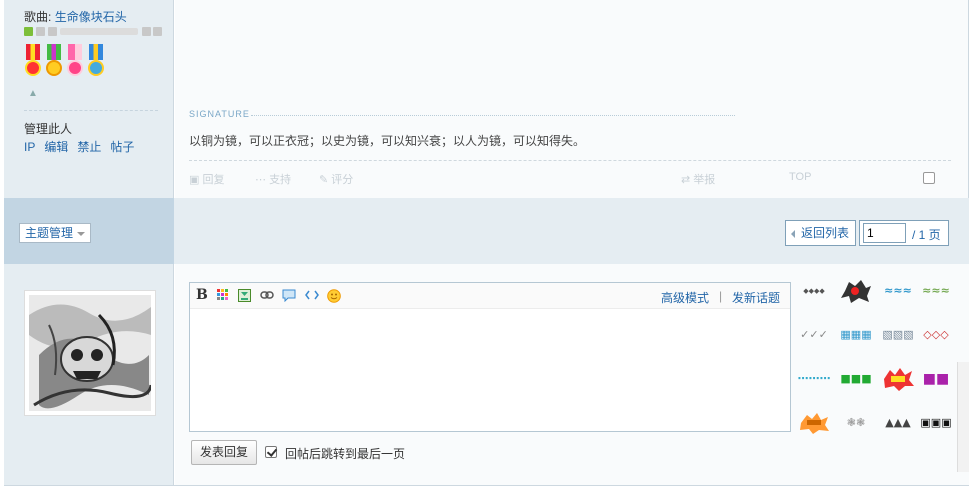  What do you see at coordinates (49, 233) in the screenshot?
I see `topic-manage-label: 主题管理` at bounding box center [49, 233].